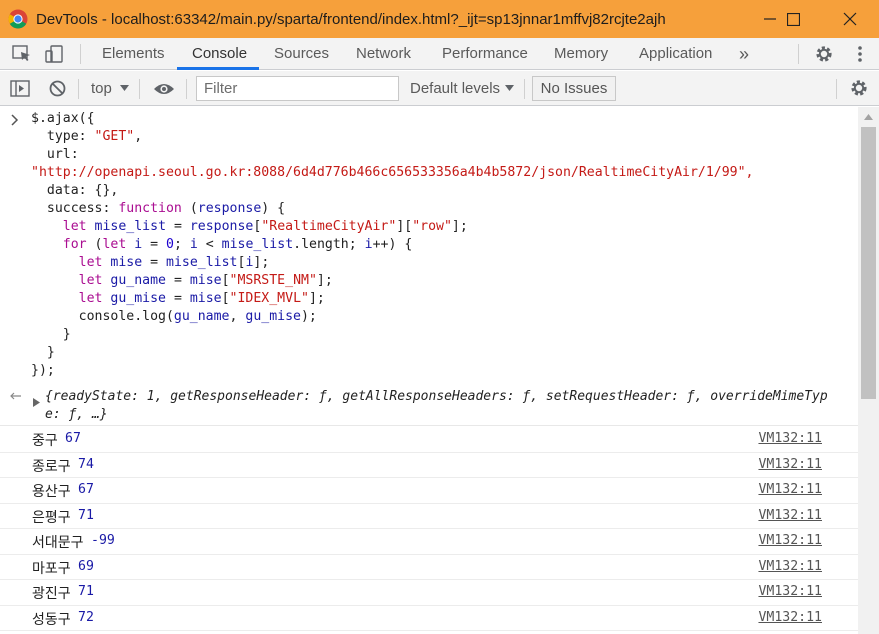  Describe the element at coordinates (75, 190) in the screenshot. I see `code-line: data: {},` at that location.